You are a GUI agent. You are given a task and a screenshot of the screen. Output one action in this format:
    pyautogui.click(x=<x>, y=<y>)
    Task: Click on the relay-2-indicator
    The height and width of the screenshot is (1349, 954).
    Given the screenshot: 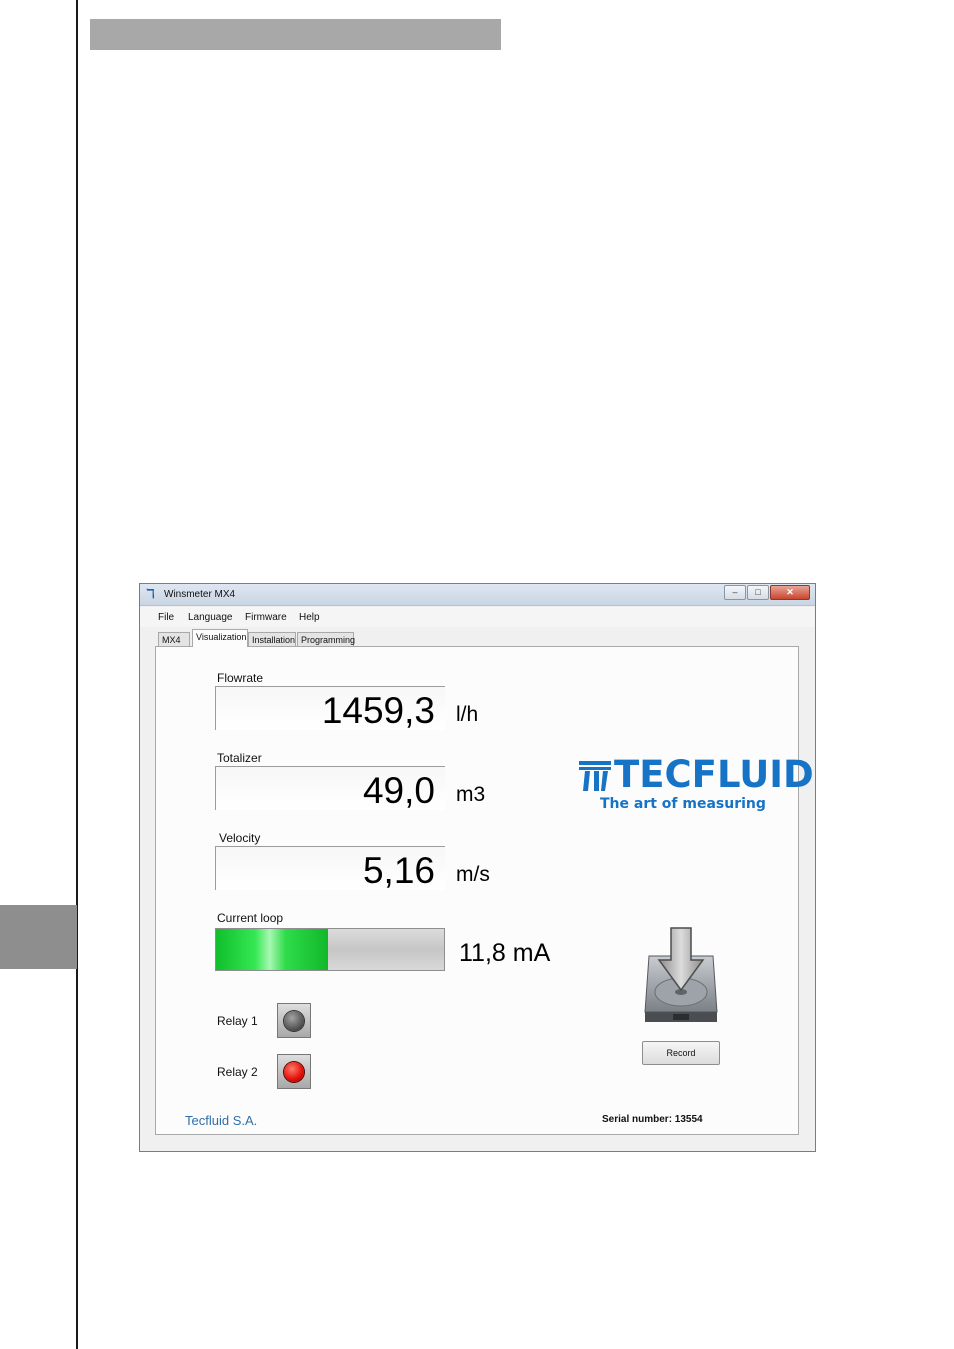 What is the action you would take?
    pyautogui.click(x=294, y=1071)
    